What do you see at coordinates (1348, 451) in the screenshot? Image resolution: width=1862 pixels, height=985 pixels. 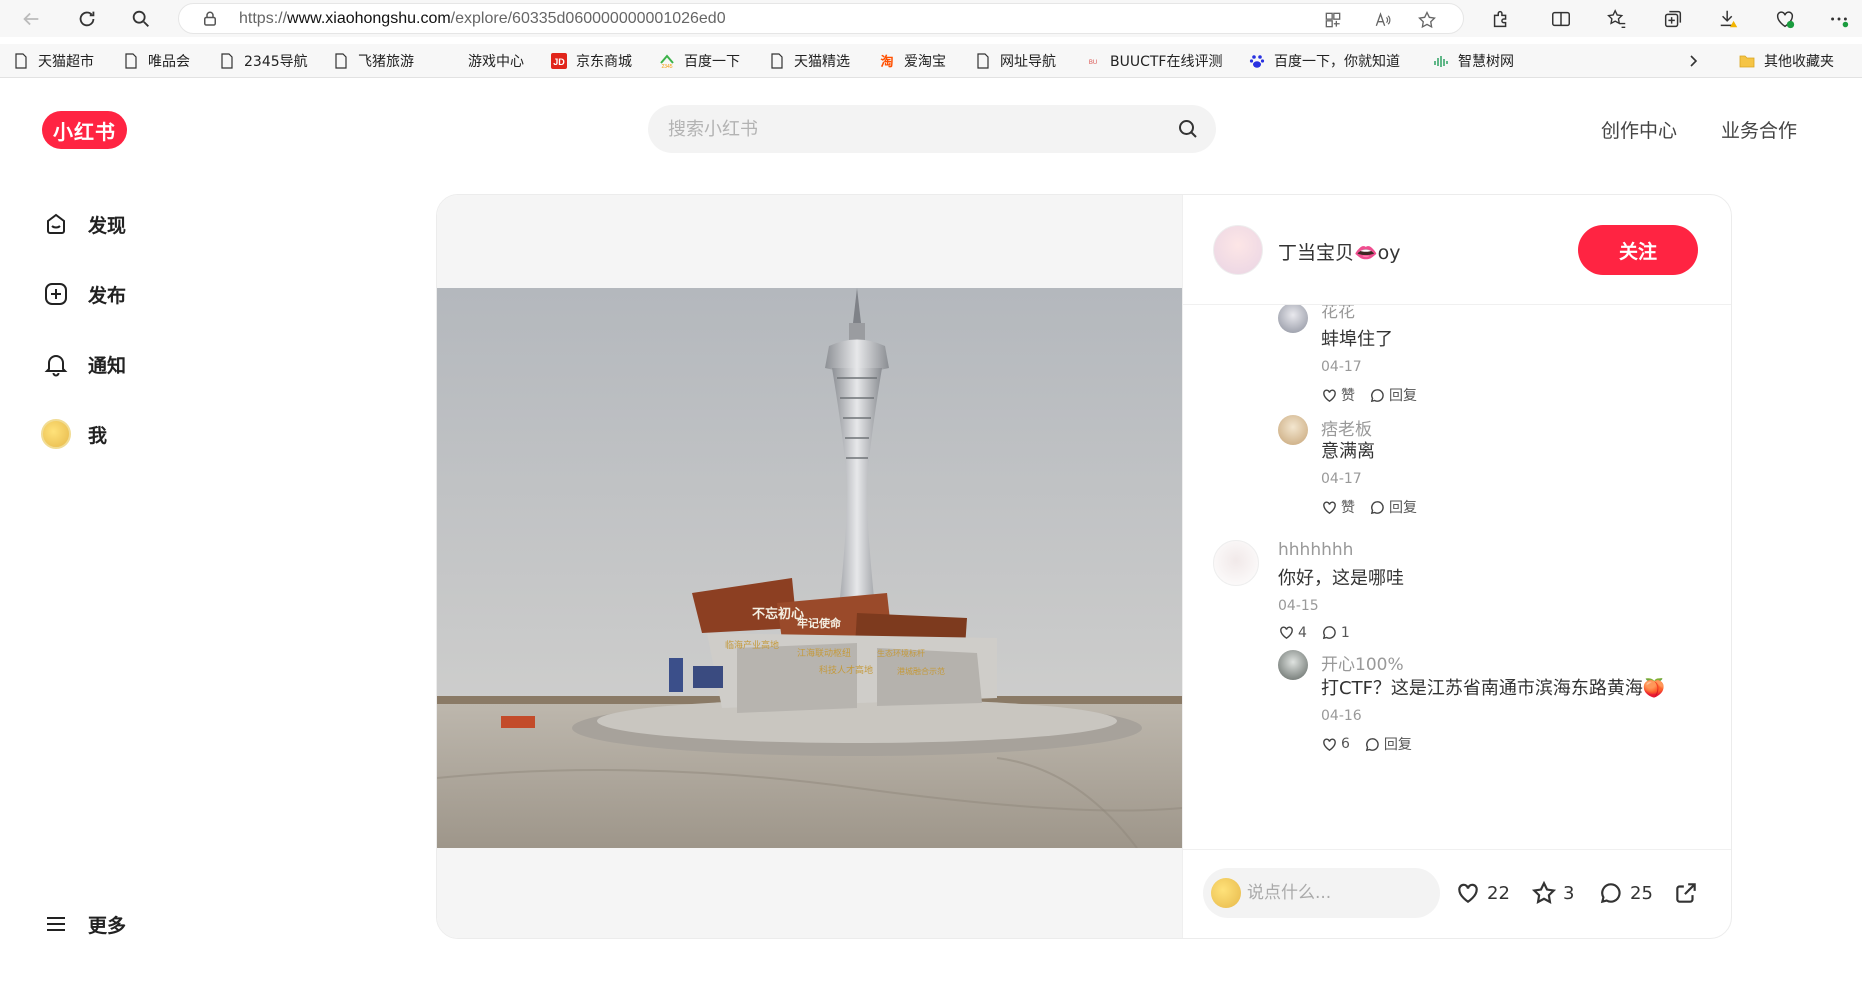 I see `comment-text: 意满离` at bounding box center [1348, 451].